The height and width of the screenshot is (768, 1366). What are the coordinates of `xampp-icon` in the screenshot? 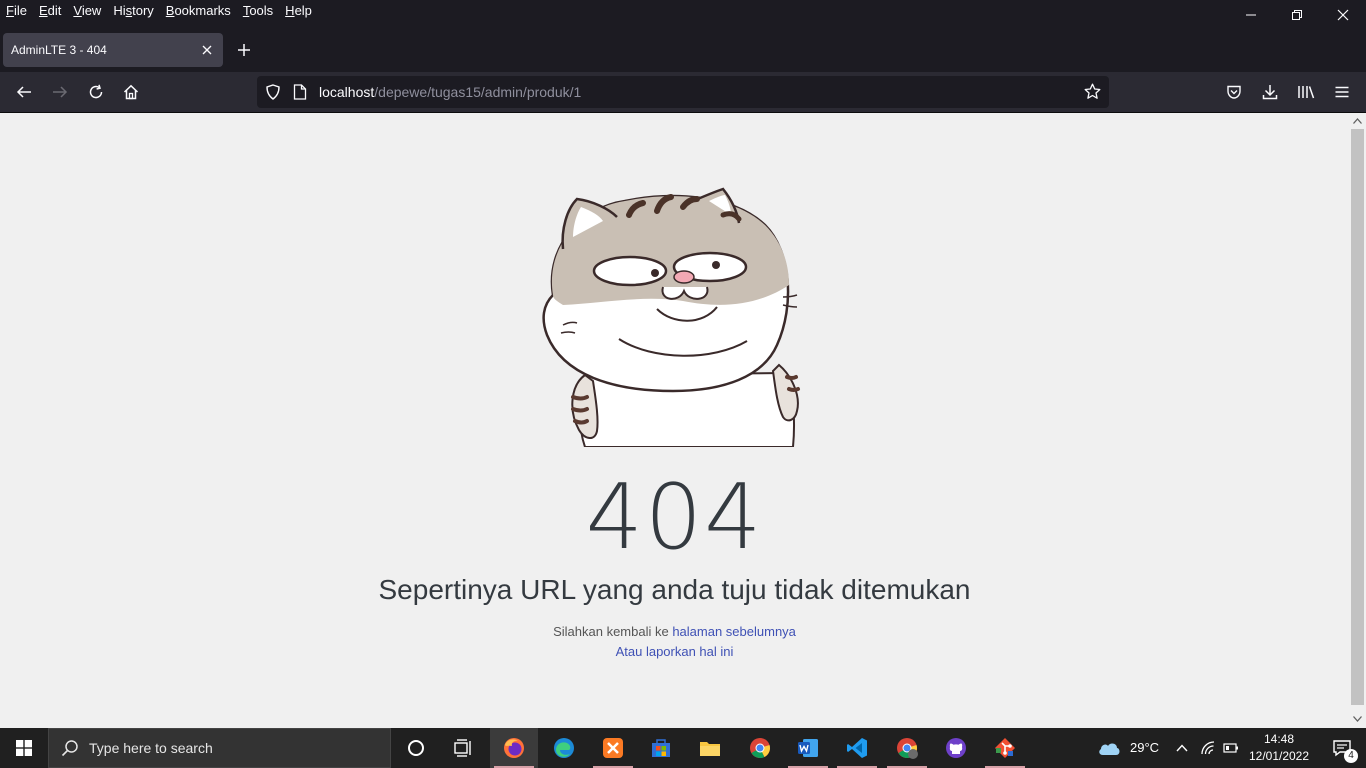 It's located at (613, 748).